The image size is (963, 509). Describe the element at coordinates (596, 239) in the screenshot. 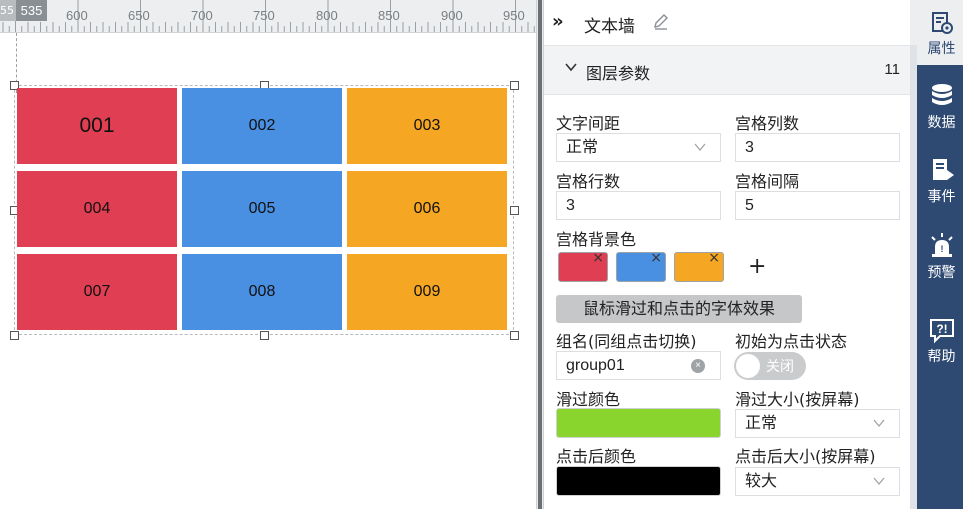

I see `bg-color-label: 宫格背景色` at that location.